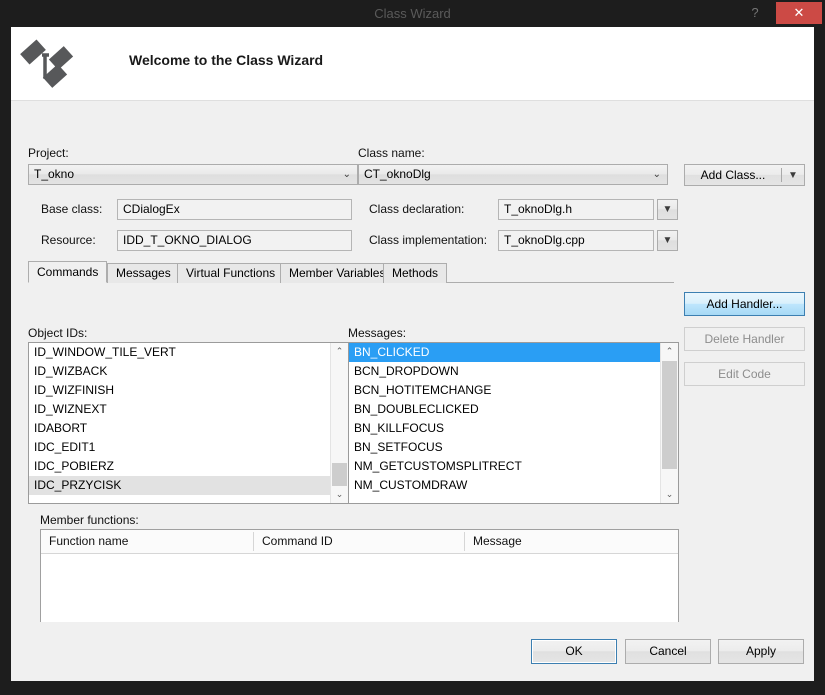 The width and height of the screenshot is (825, 695). Describe the element at coordinates (505, 409) in the screenshot. I see `list-item: BN_DOUBLECLICKED` at that location.